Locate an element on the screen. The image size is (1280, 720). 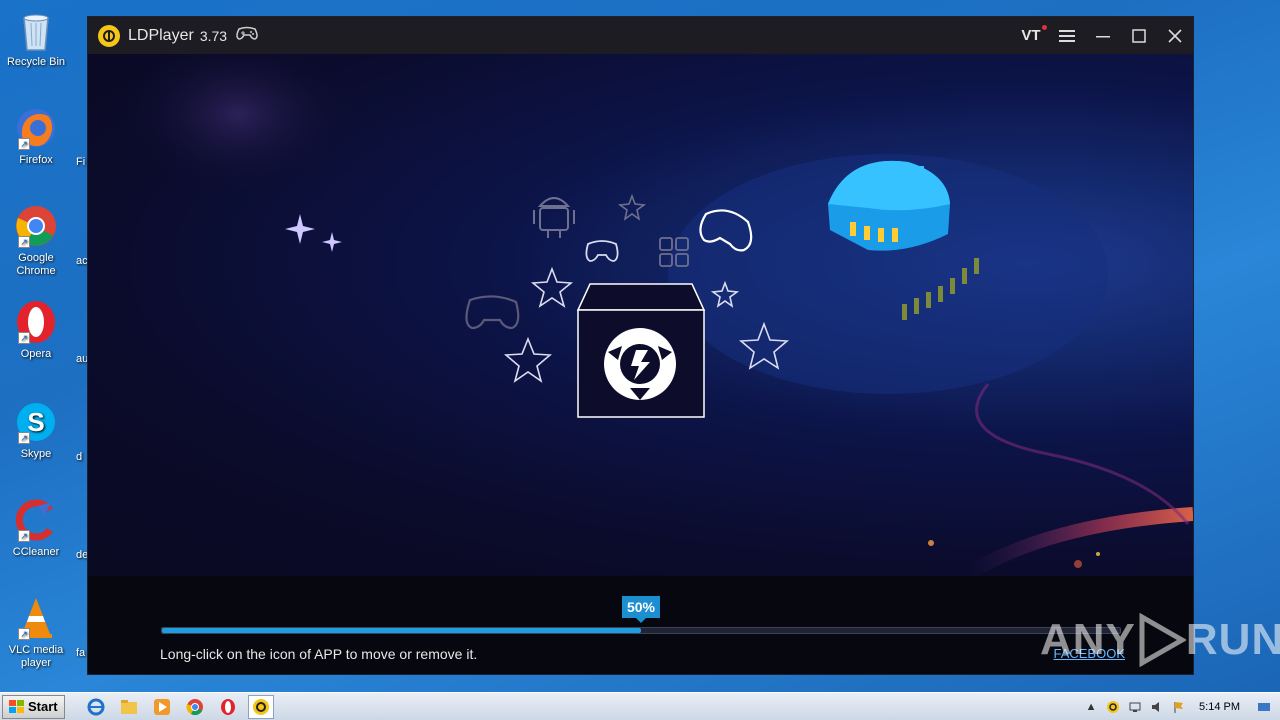
progress-percent-badge: 50% is located at coordinates (641, 609).